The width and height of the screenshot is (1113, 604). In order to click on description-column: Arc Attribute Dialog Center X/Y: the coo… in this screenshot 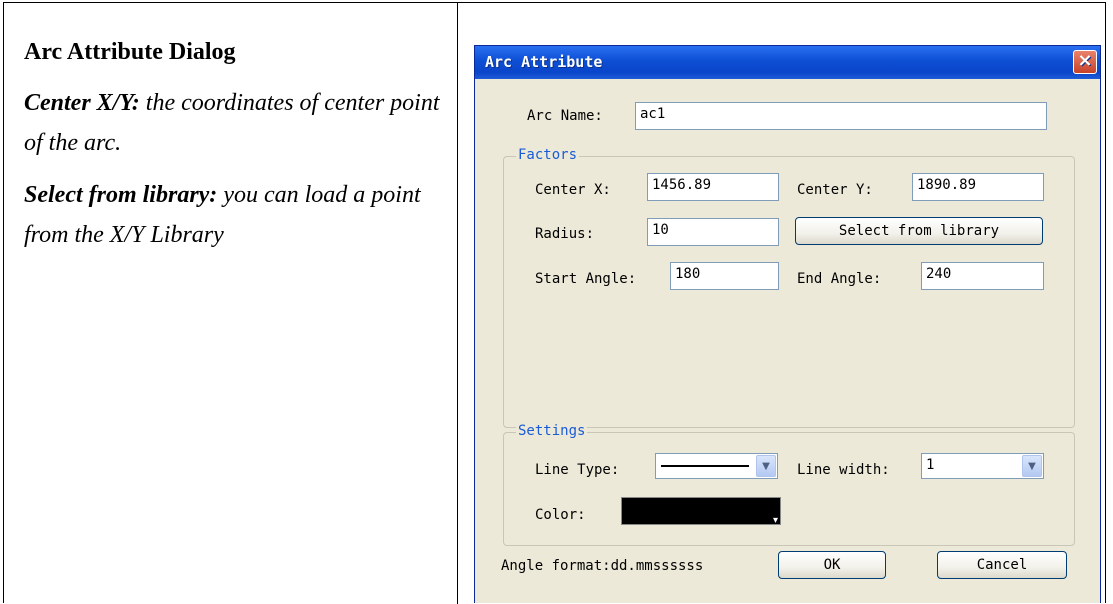, I will do `click(236, 152)`.